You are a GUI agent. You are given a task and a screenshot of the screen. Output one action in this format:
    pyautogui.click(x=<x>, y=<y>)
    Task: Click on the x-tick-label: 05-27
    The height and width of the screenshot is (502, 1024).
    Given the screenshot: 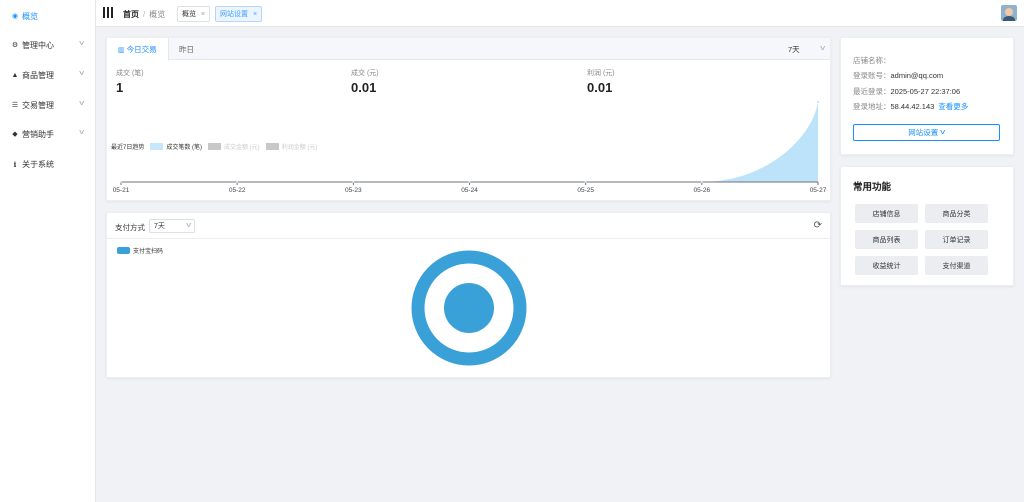 What is the action you would take?
    pyautogui.click(x=818, y=190)
    